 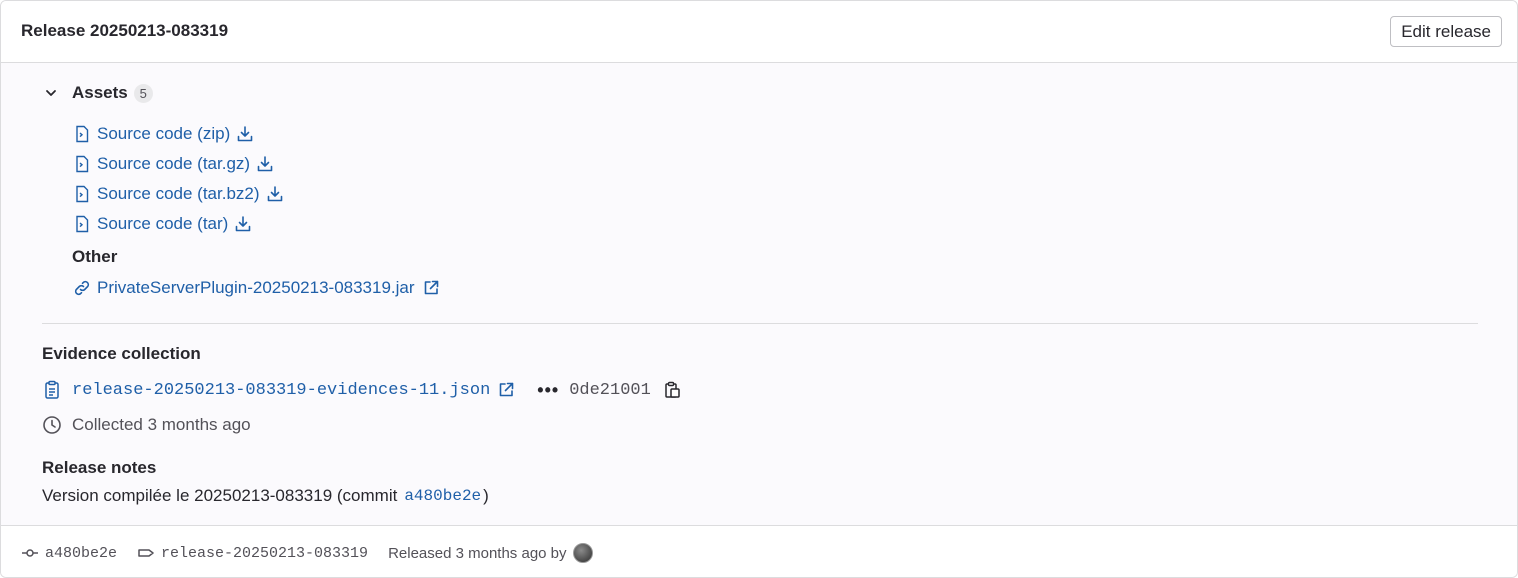 What do you see at coordinates (125, 30) in the screenshot?
I see `release-title: Release 20250213-083319` at bounding box center [125, 30].